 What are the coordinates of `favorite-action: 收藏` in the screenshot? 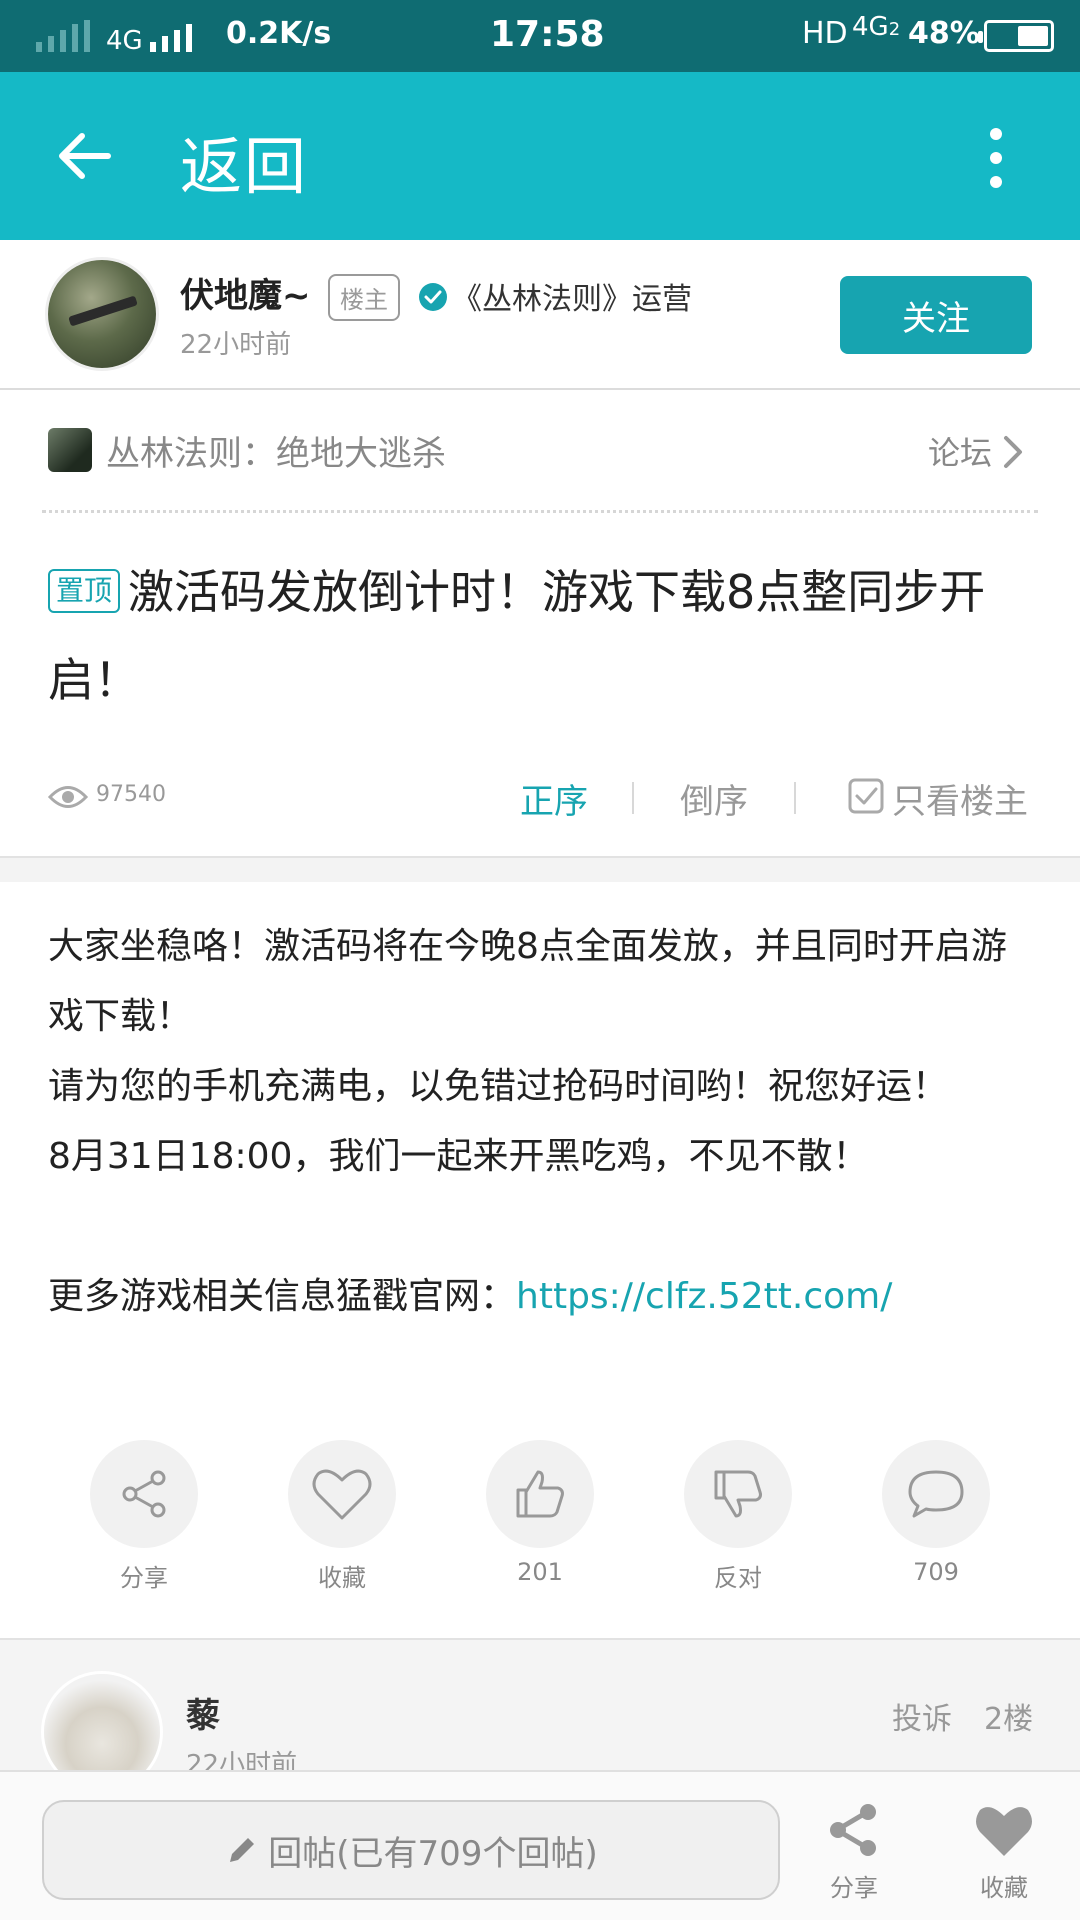 It's located at (342, 1516).